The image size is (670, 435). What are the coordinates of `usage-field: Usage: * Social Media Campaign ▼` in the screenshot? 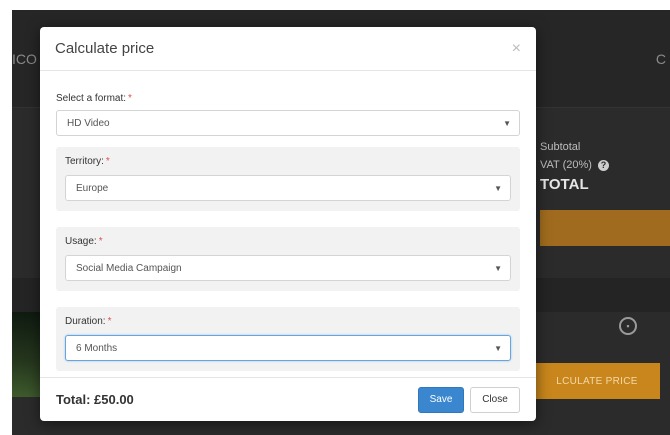 It's located at (288, 259).